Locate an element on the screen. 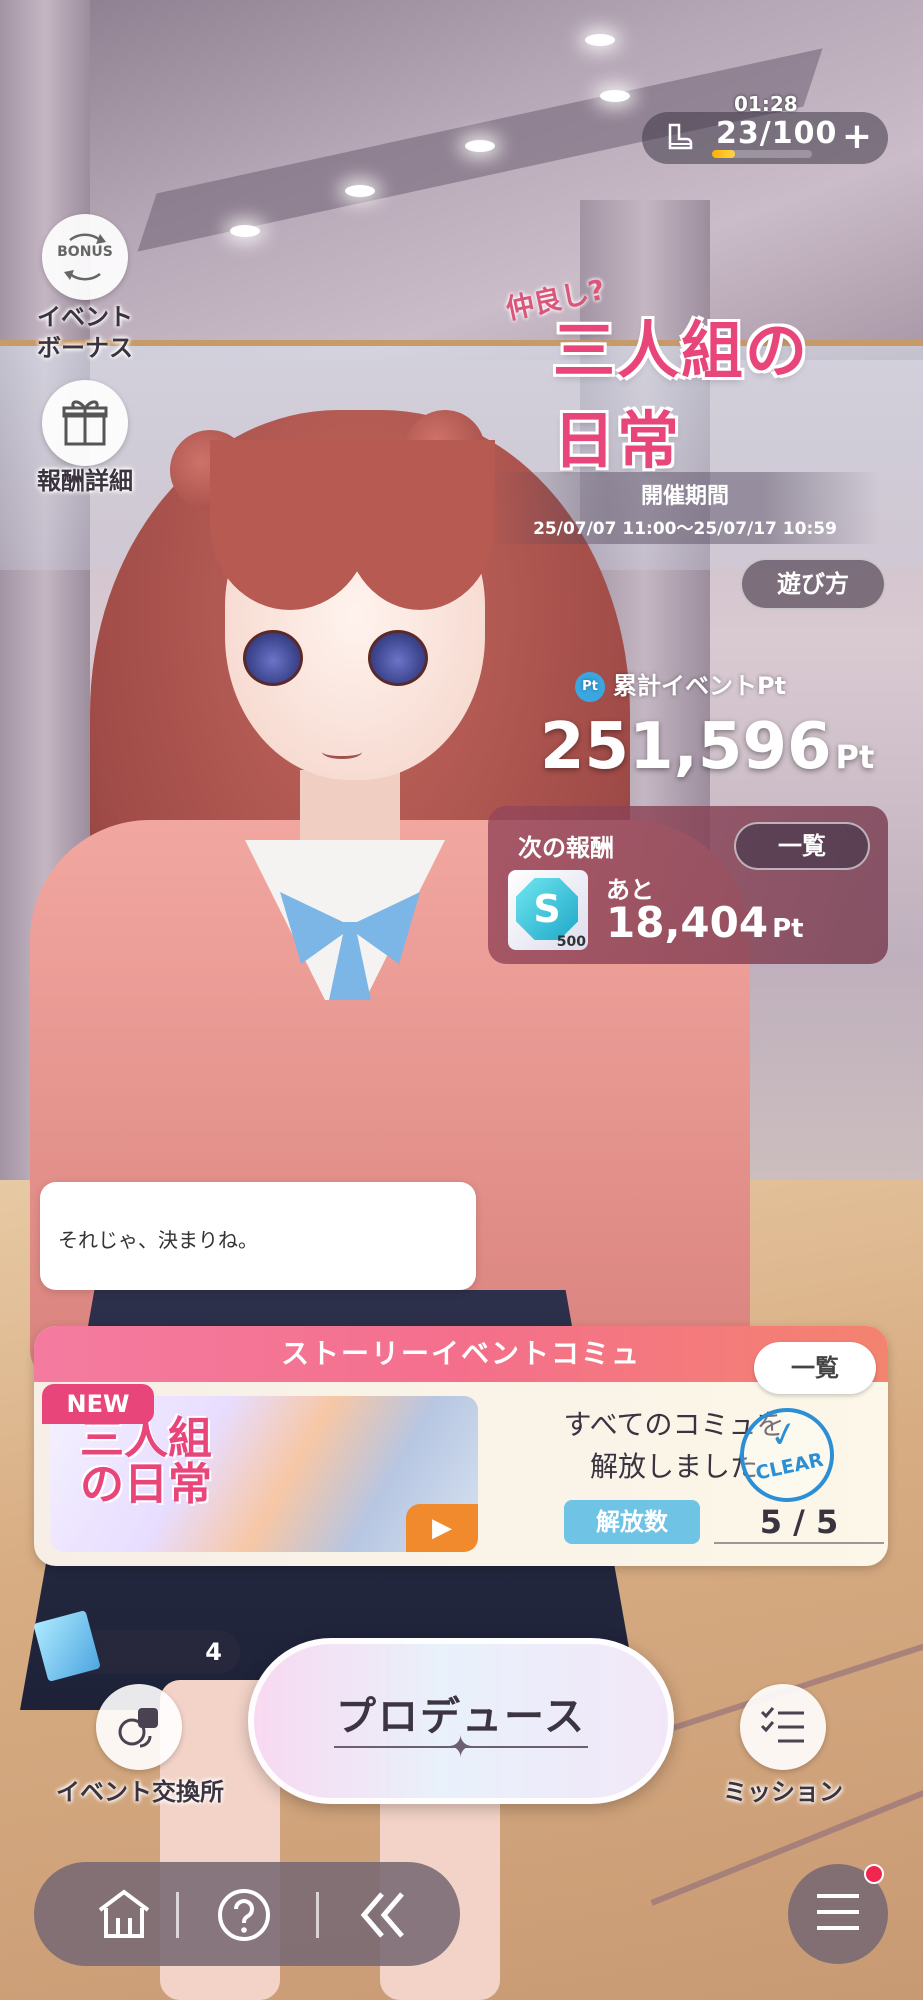  stamina-gauge is located at coordinates (762, 154).